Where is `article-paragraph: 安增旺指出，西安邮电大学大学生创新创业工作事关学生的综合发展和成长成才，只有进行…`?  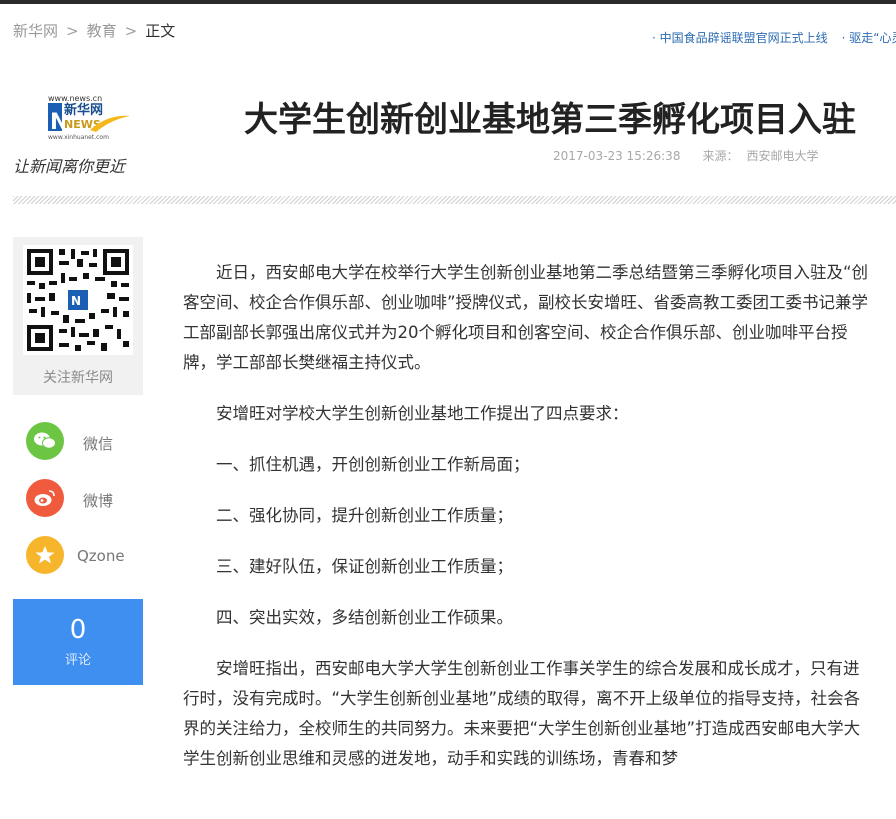 article-paragraph: 安增旺指出，西安邮电大学大学生创新创业工作事关学生的综合发展和成长成才，只有进行… is located at coordinates (522, 713).